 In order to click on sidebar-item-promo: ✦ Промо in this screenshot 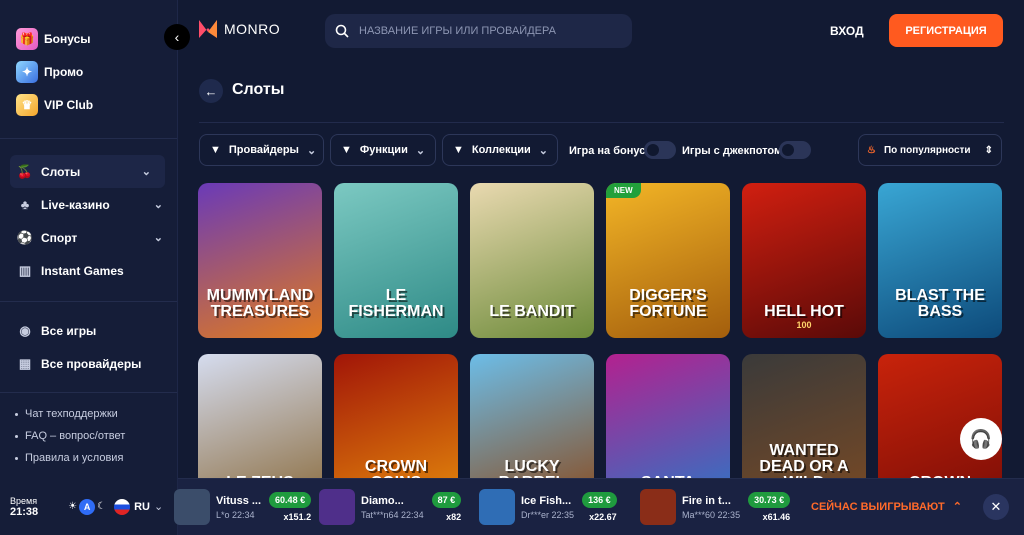, I will do `click(88, 71)`.